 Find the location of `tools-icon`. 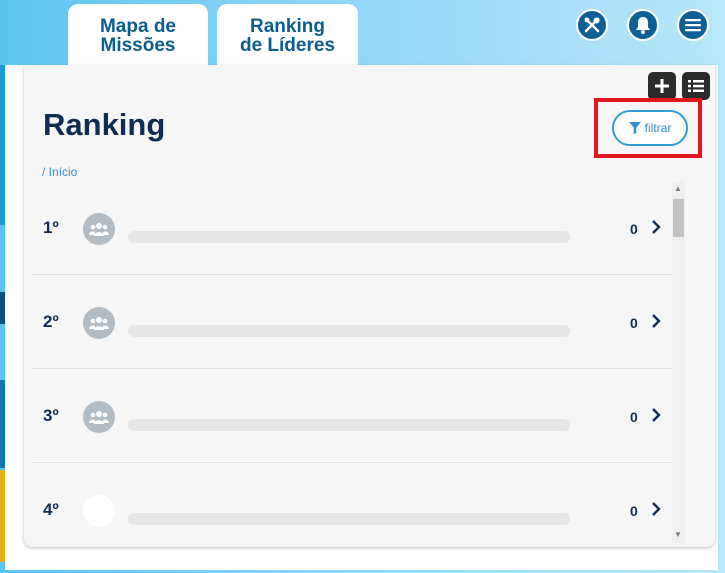

tools-icon is located at coordinates (592, 25).